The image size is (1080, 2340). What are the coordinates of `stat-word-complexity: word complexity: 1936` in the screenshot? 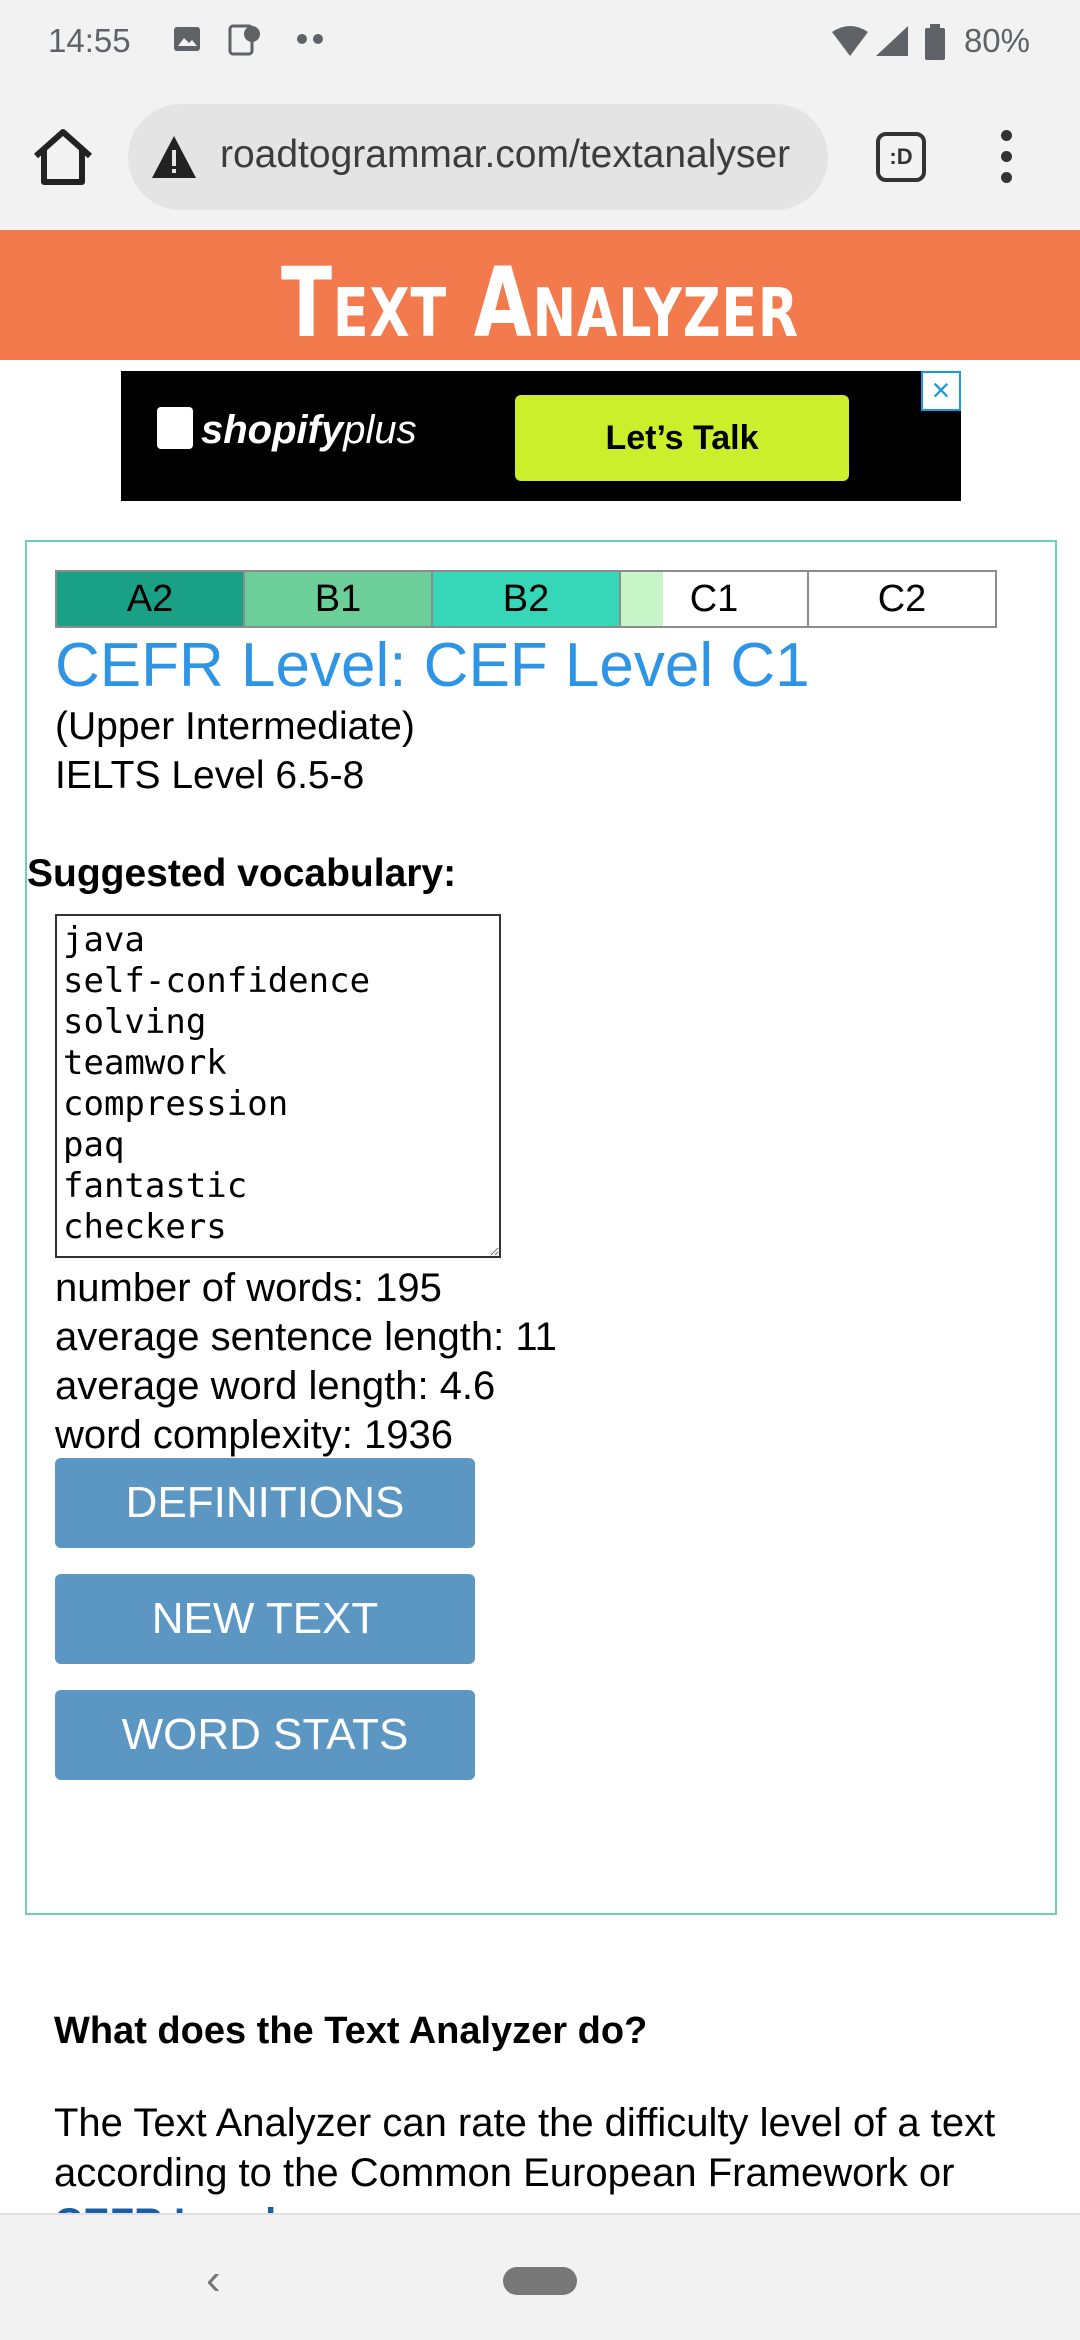 It's located at (254, 1435).